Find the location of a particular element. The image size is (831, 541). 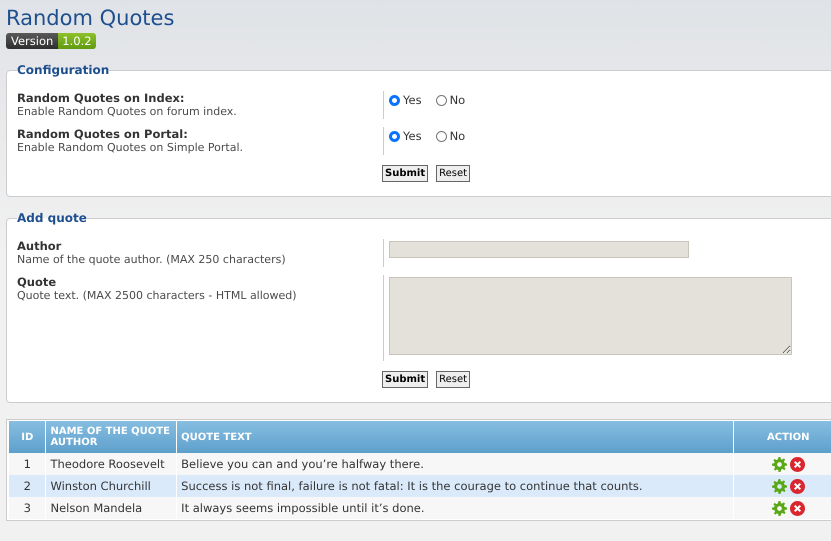

setting-description: Enable Random Quotes on forum index. is located at coordinates (127, 111).